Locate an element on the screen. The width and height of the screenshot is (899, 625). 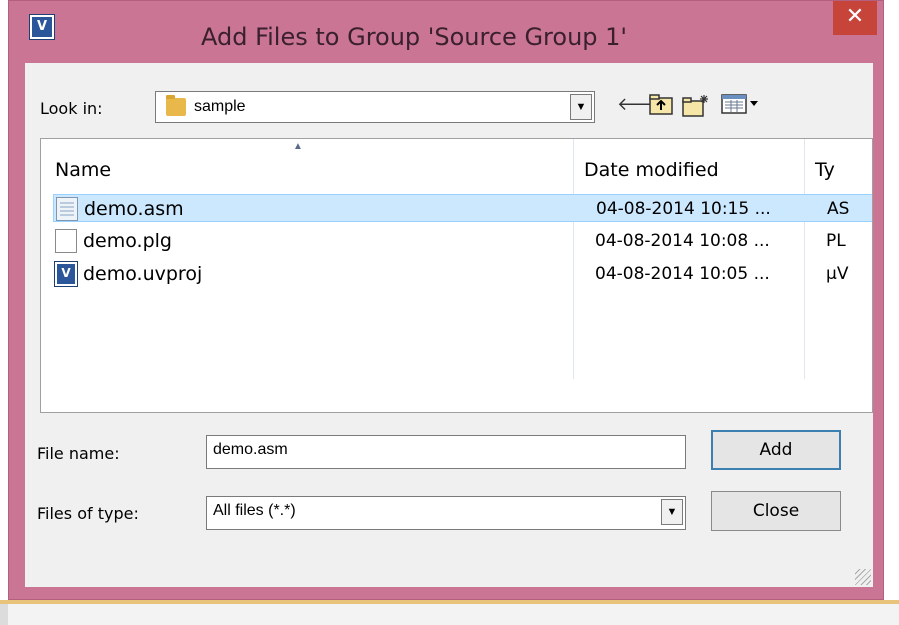
file-name-input: demo.asm is located at coordinates (446, 452).